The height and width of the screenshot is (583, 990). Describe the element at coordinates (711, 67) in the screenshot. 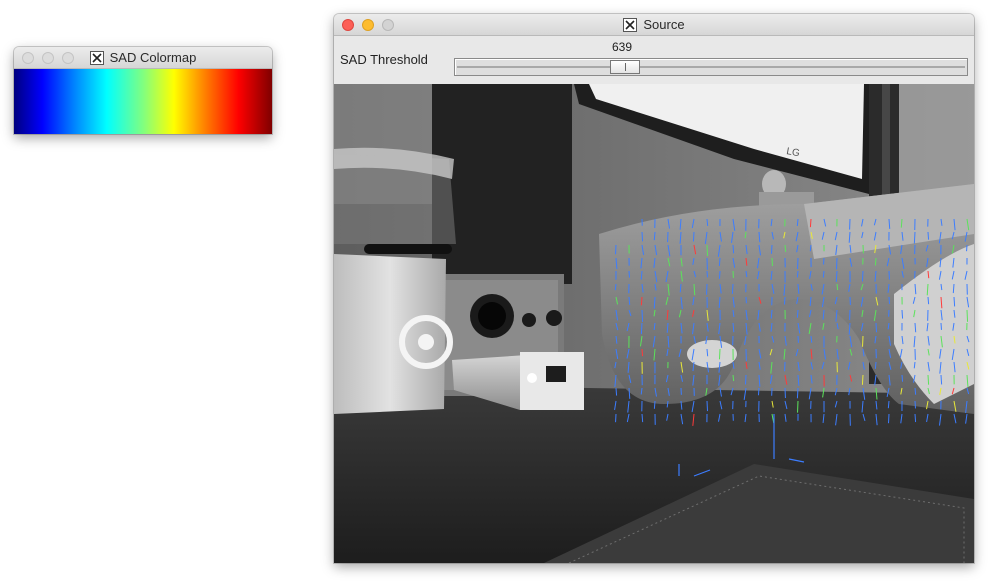

I see `sad-threshold-slider` at that location.